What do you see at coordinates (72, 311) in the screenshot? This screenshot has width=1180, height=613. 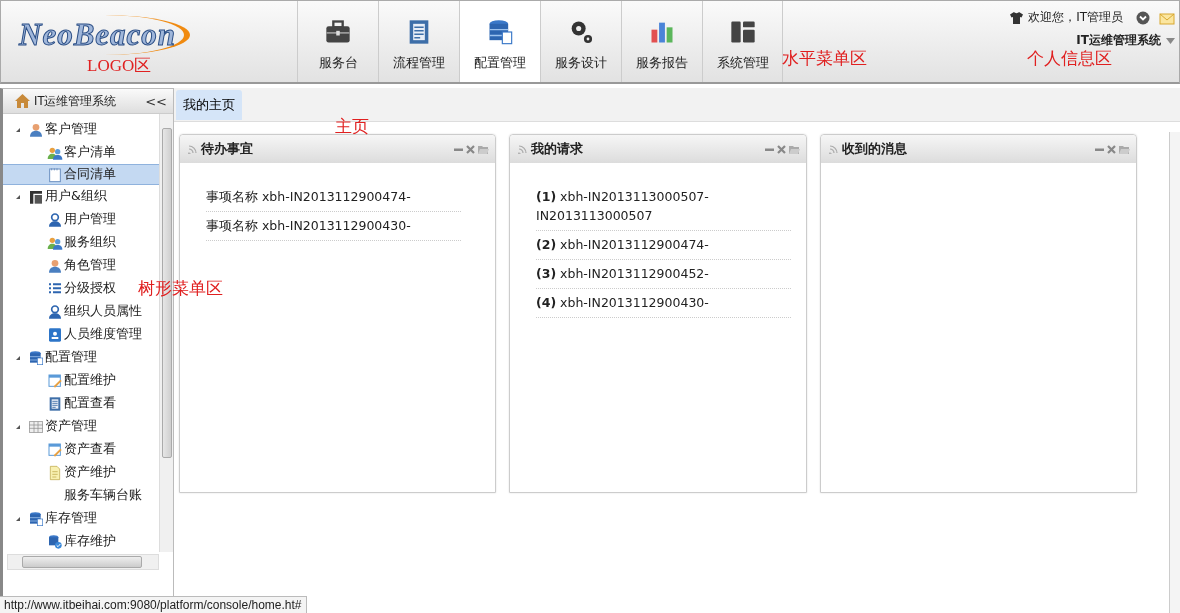 I see `tree-item: 组织人员属性` at bounding box center [72, 311].